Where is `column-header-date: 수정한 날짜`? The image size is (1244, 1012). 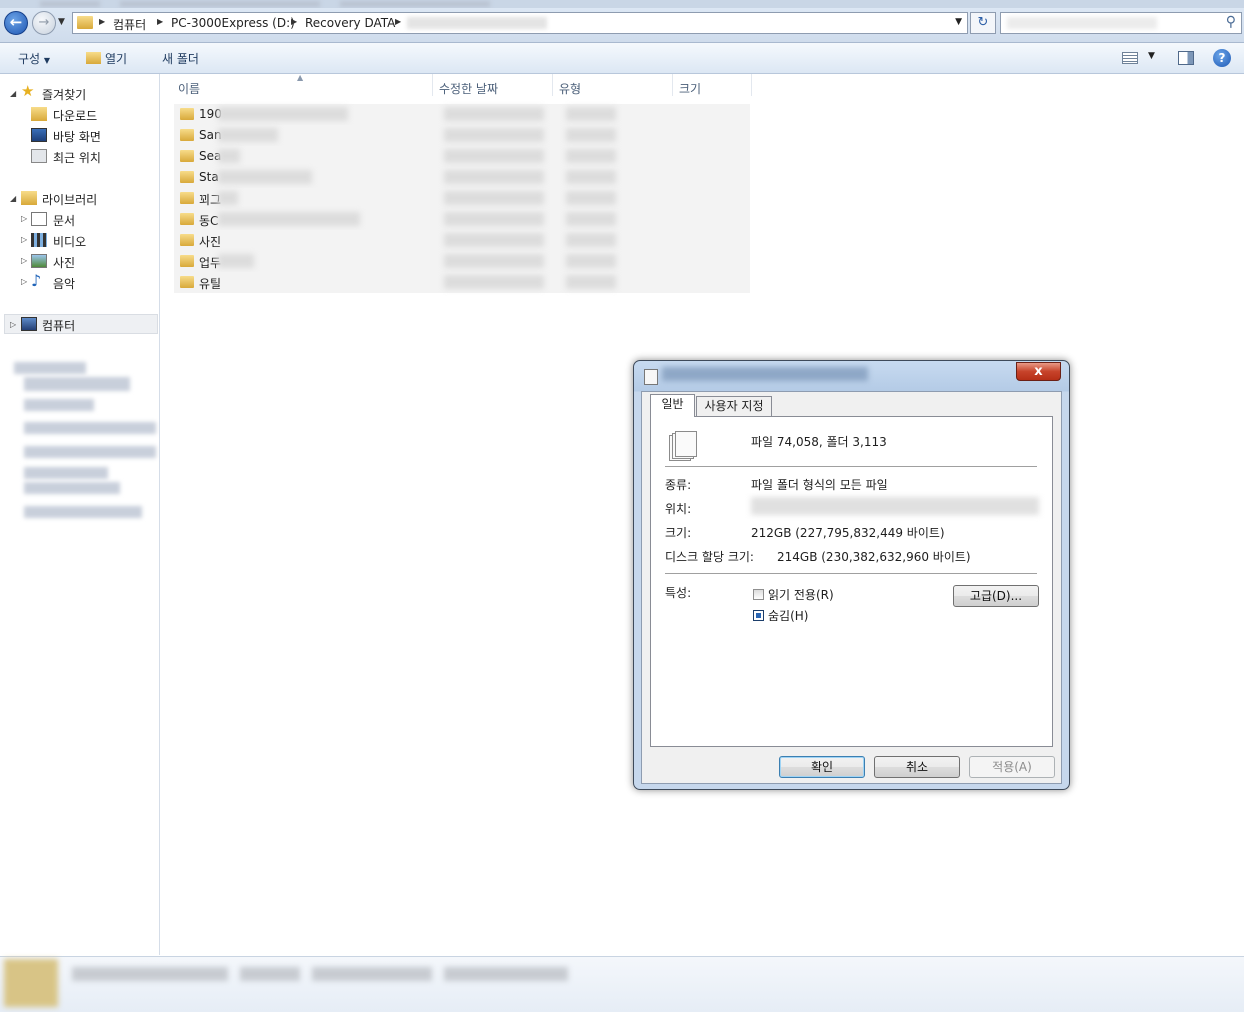
column-header-date: 수정한 날짜 is located at coordinates (468, 88).